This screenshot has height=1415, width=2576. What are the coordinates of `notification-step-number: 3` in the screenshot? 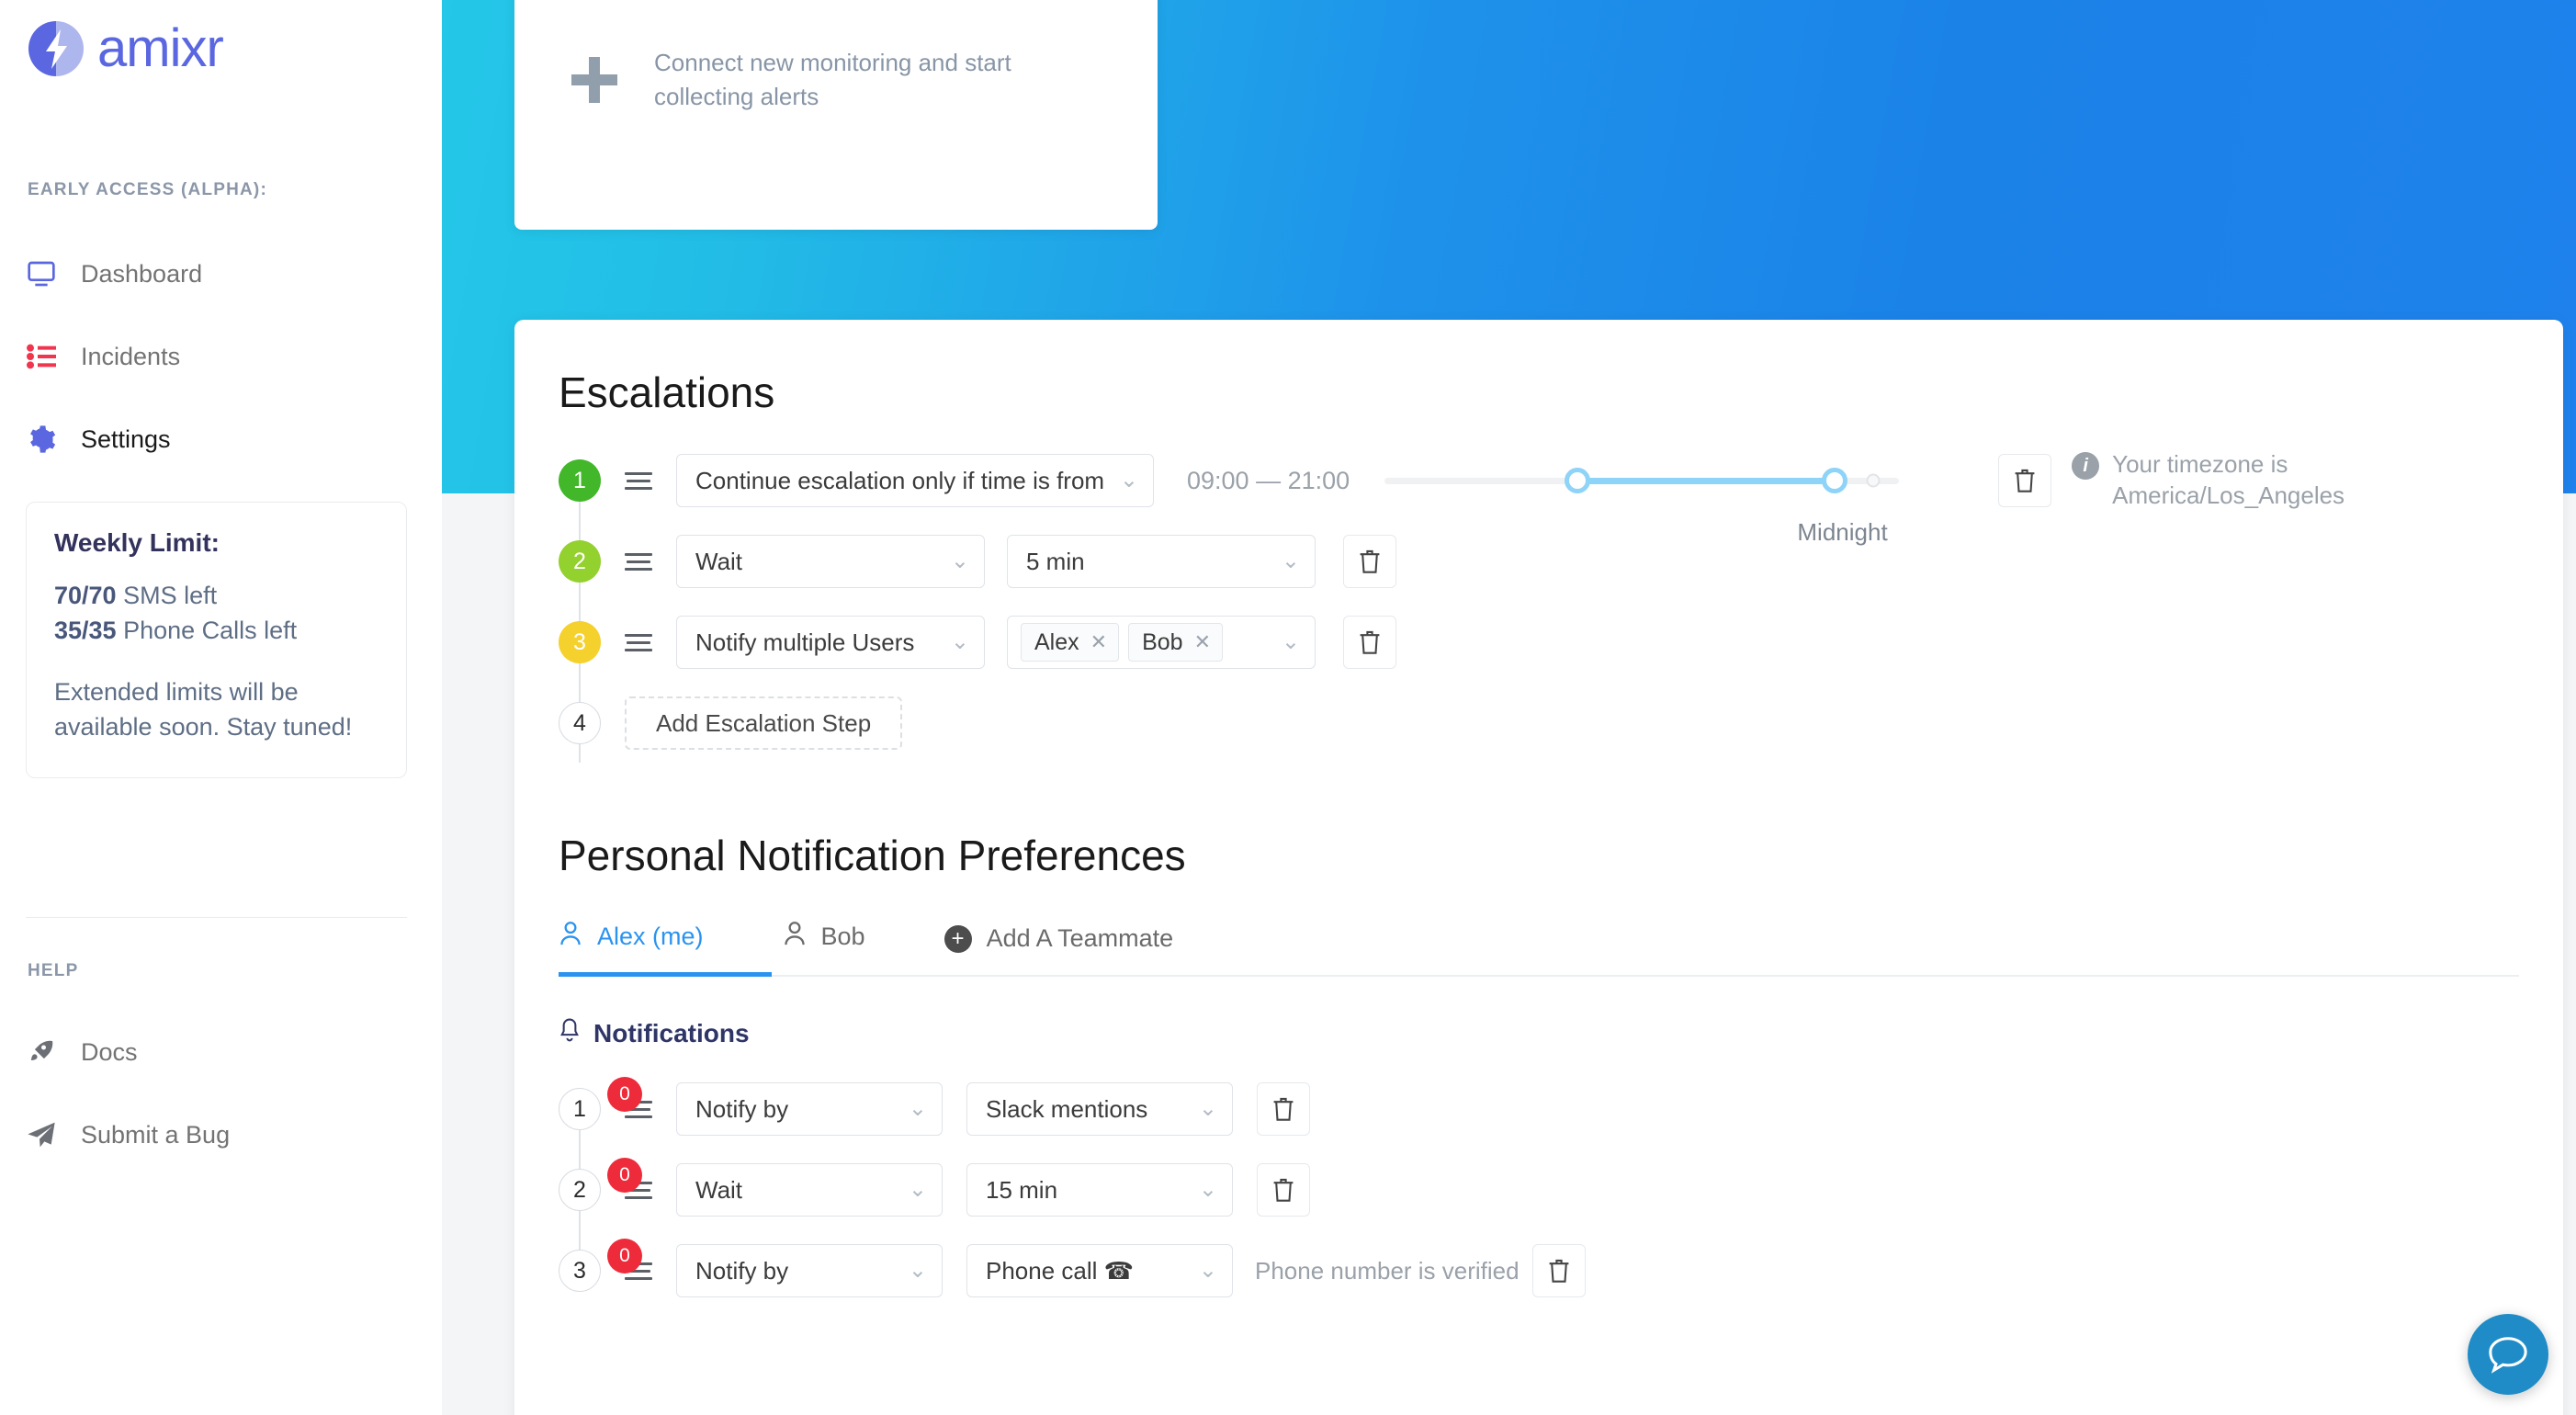 It's located at (579, 1270).